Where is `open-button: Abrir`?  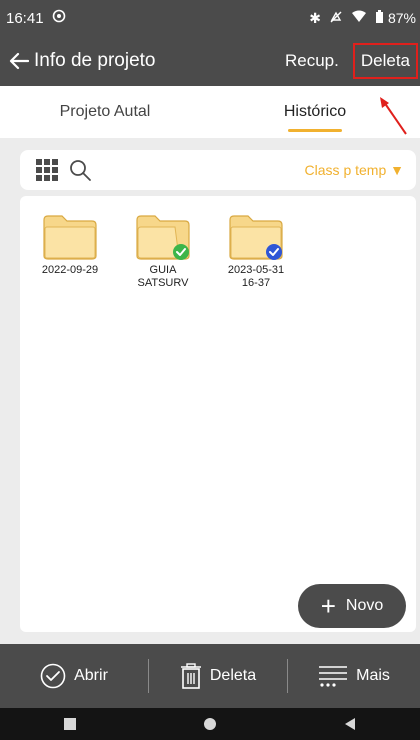
open-button: Abrir is located at coordinates (74, 676).